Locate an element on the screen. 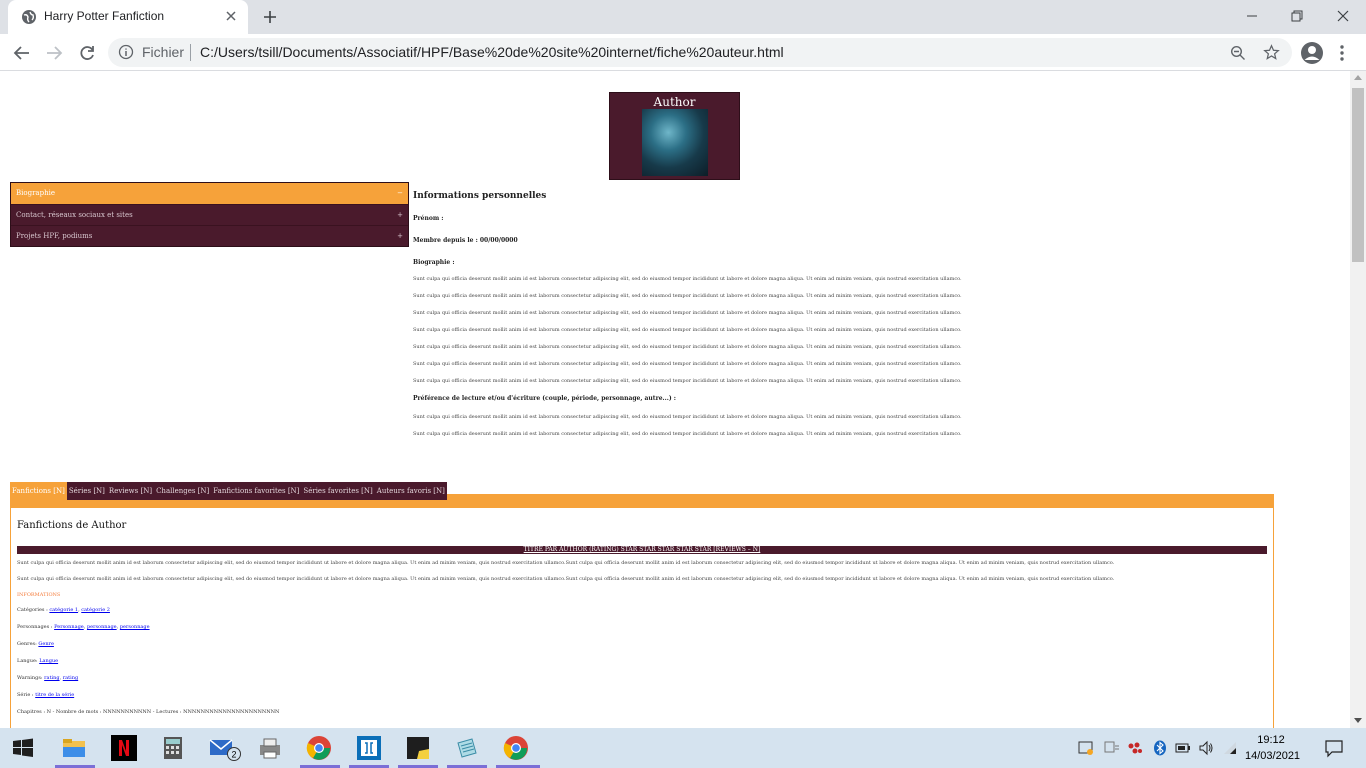  language-link: Langue is located at coordinates (48, 661).